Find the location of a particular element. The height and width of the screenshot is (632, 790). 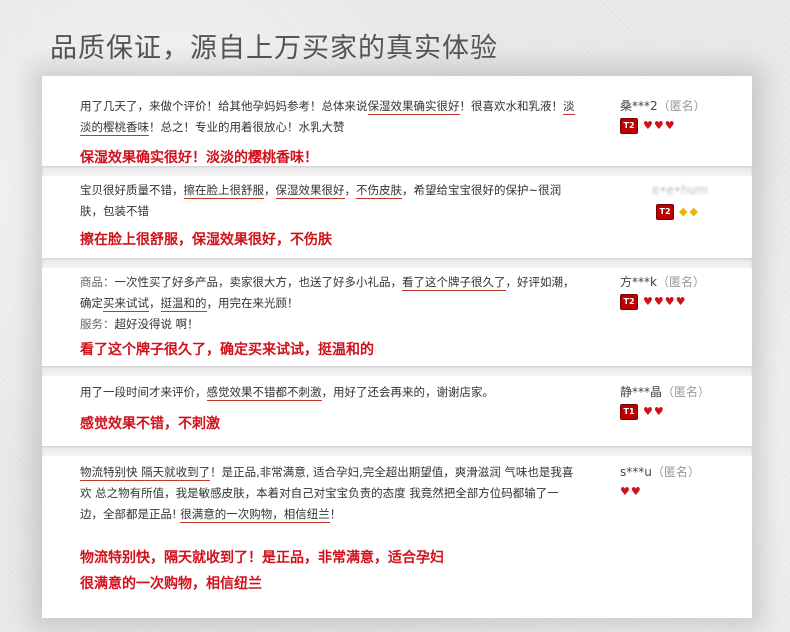

reviewer-name: 静***晶（匿名） is located at coordinates (665, 392).